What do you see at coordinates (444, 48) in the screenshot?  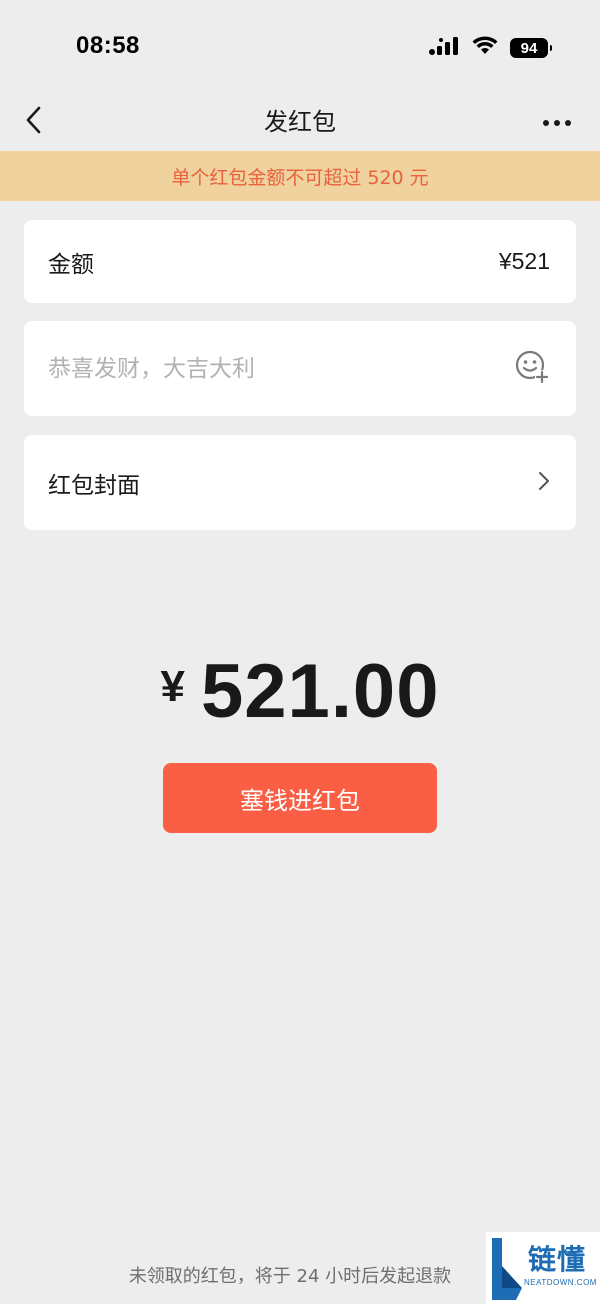 I see `signal-icon` at bounding box center [444, 48].